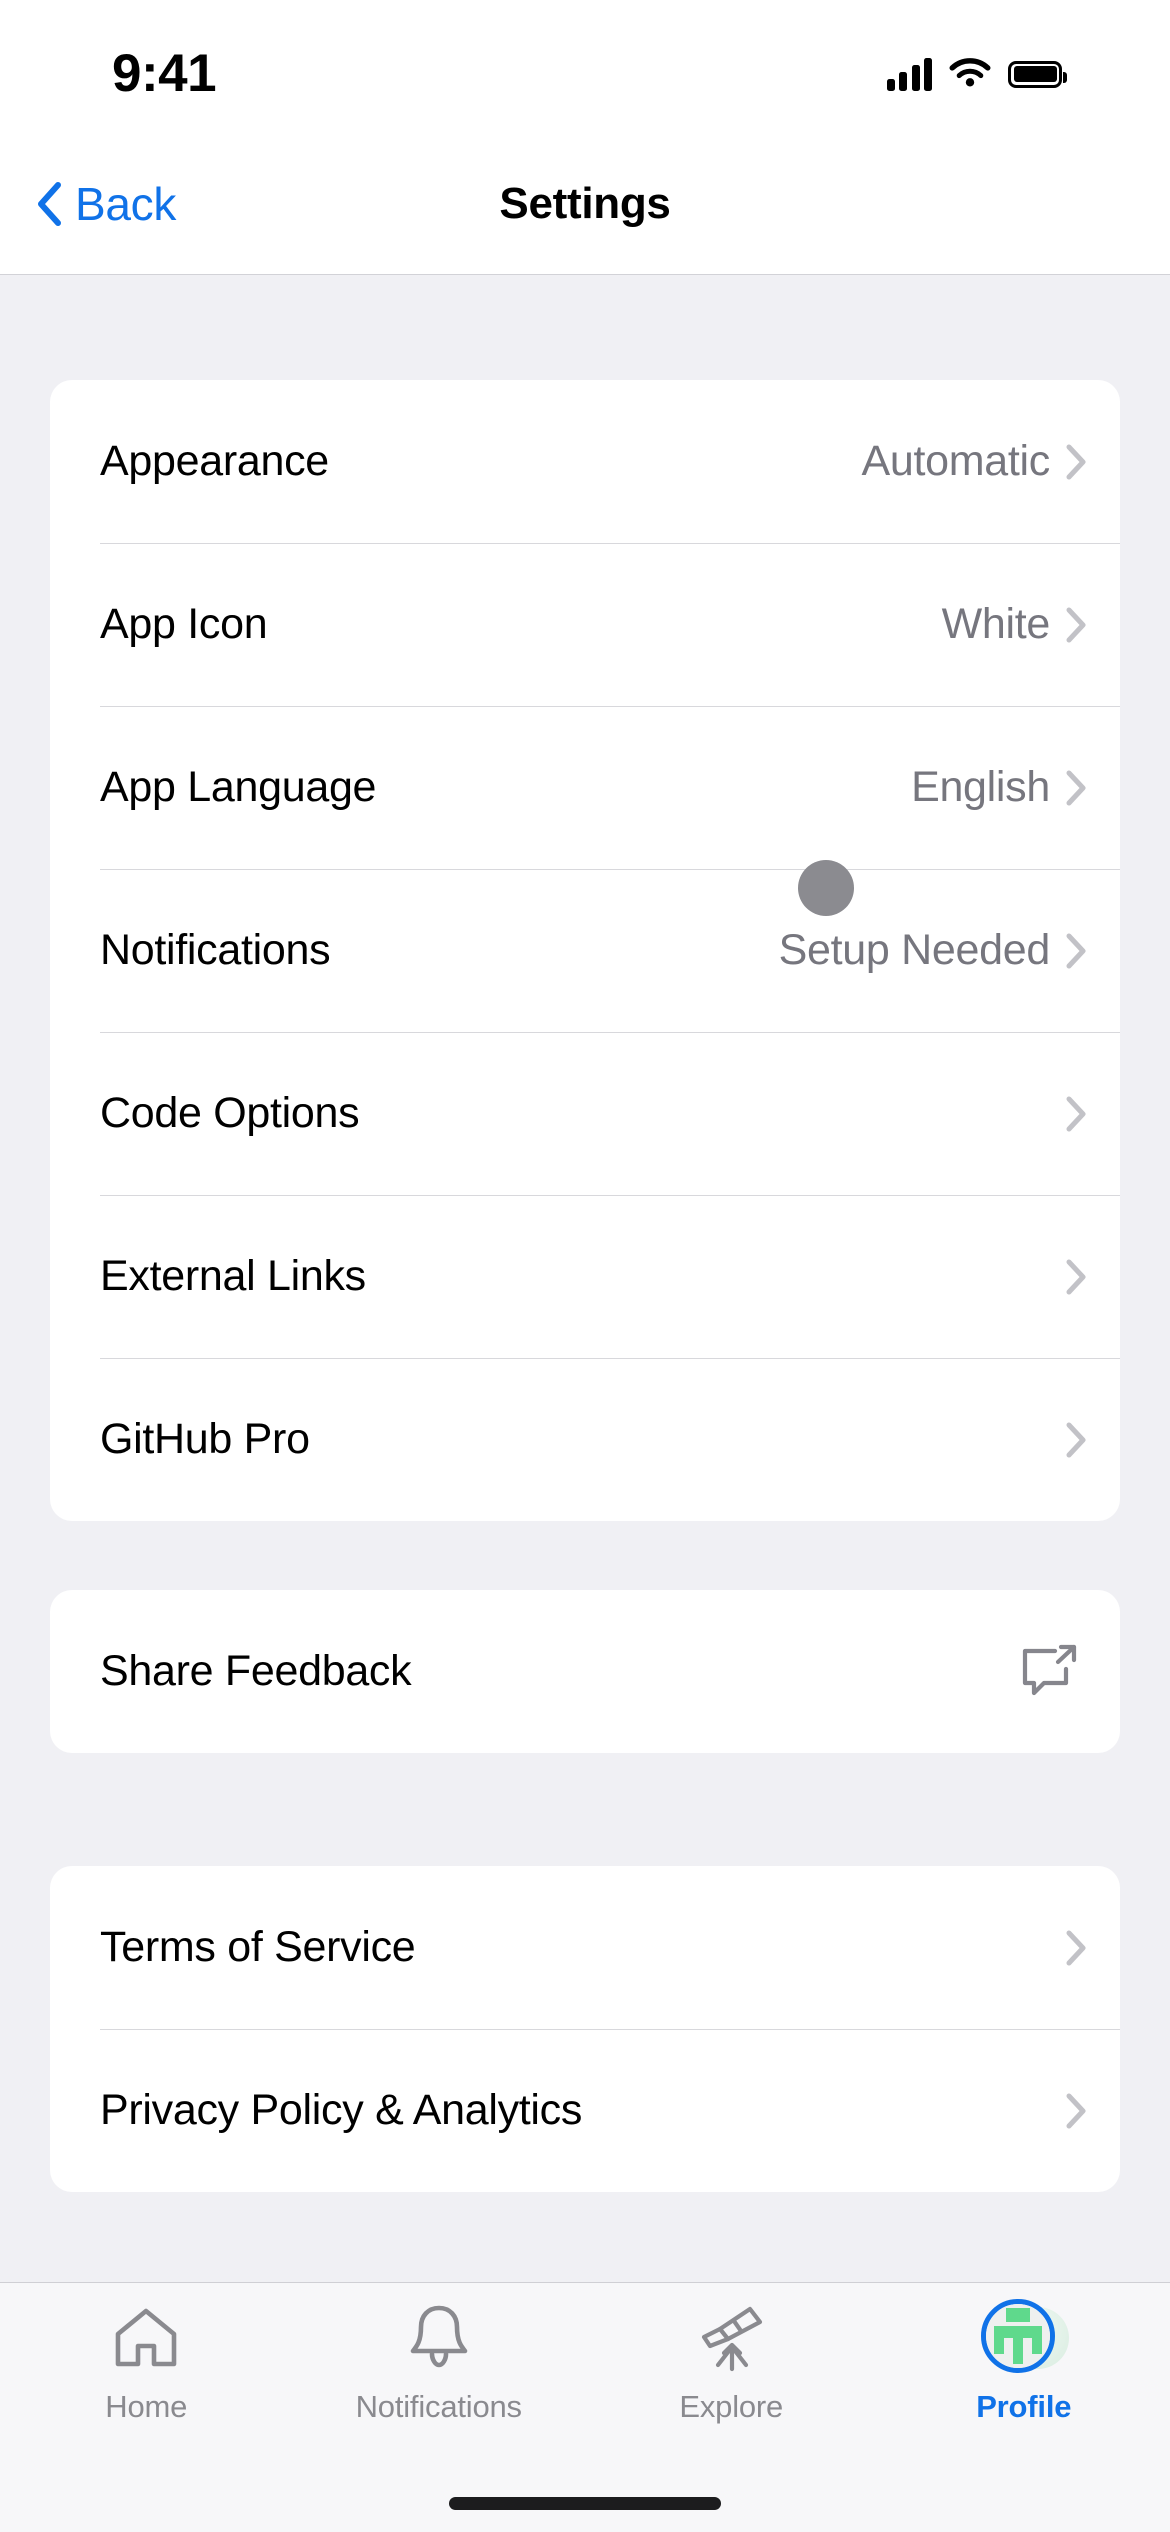 The height and width of the screenshot is (2532, 1170). What do you see at coordinates (731, 2338) in the screenshot?
I see `telescope-icon` at bounding box center [731, 2338].